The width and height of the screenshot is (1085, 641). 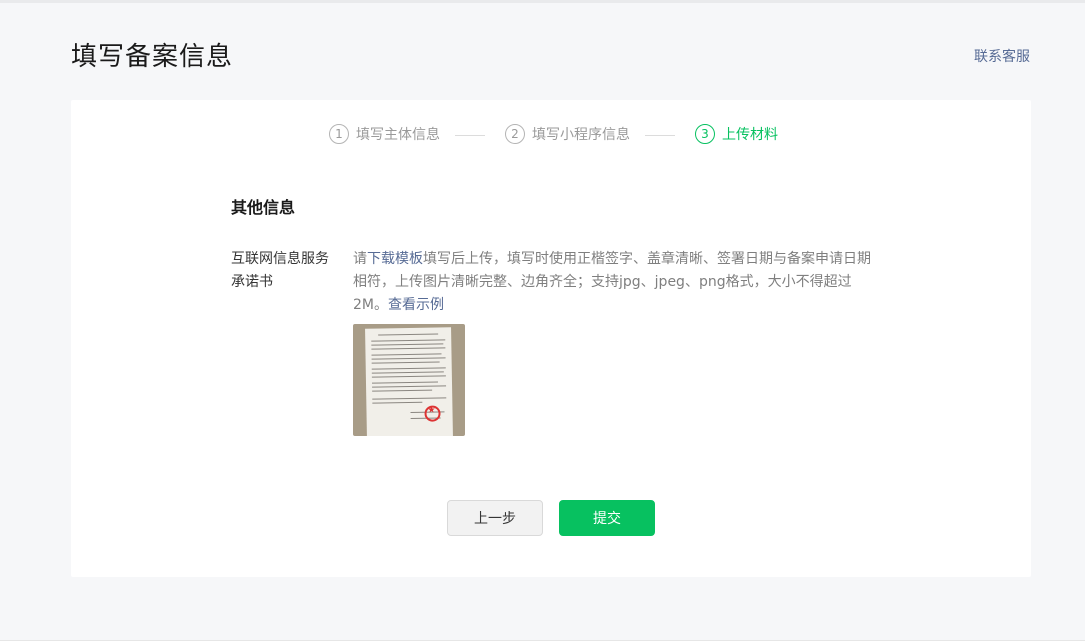 I want to click on step-1-number: 1, so click(x=339, y=134).